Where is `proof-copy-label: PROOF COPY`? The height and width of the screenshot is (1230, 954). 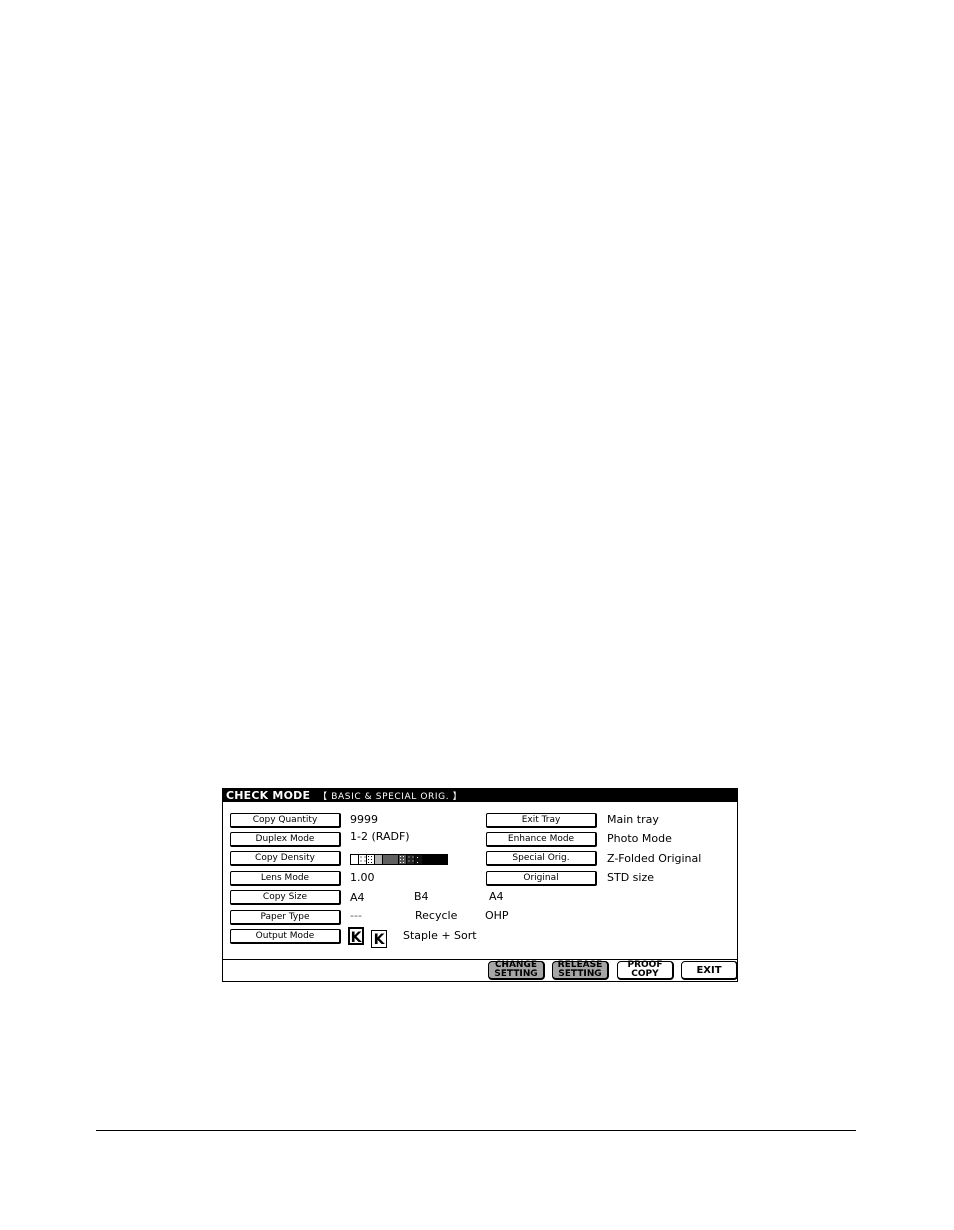 proof-copy-label: PROOF COPY is located at coordinates (645, 969).